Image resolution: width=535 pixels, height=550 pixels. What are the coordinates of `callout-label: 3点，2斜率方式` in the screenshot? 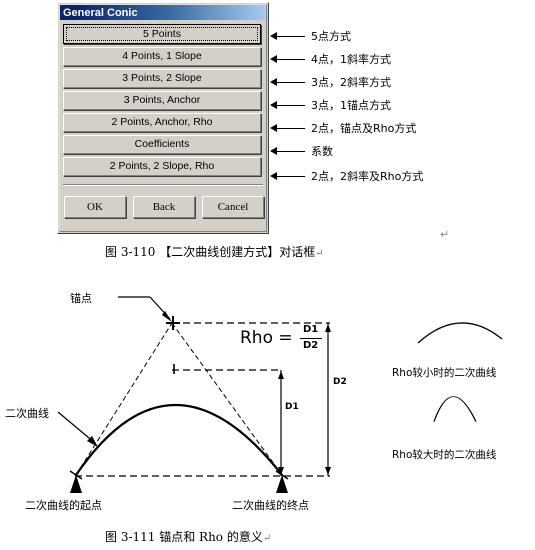 It's located at (351, 82).